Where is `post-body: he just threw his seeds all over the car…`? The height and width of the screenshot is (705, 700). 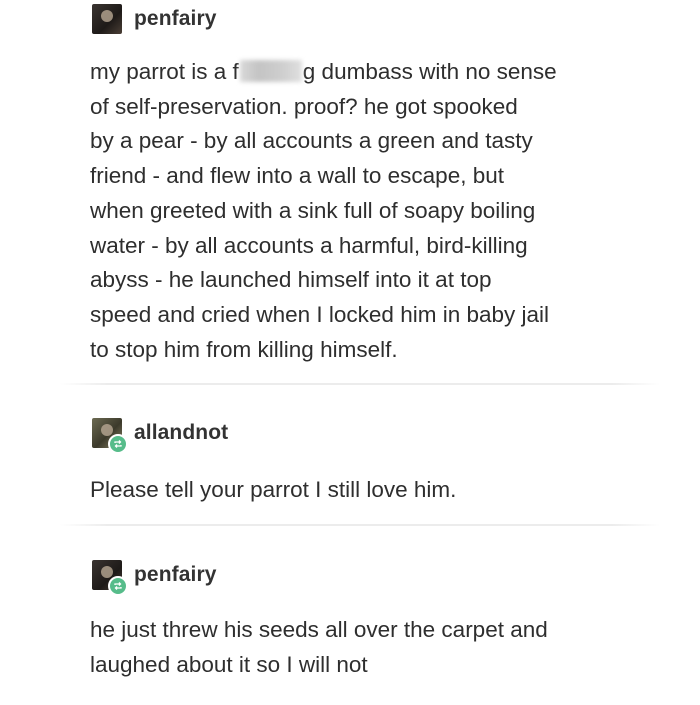 post-body: he just threw his seeds all over the car… is located at coordinates (319, 647).